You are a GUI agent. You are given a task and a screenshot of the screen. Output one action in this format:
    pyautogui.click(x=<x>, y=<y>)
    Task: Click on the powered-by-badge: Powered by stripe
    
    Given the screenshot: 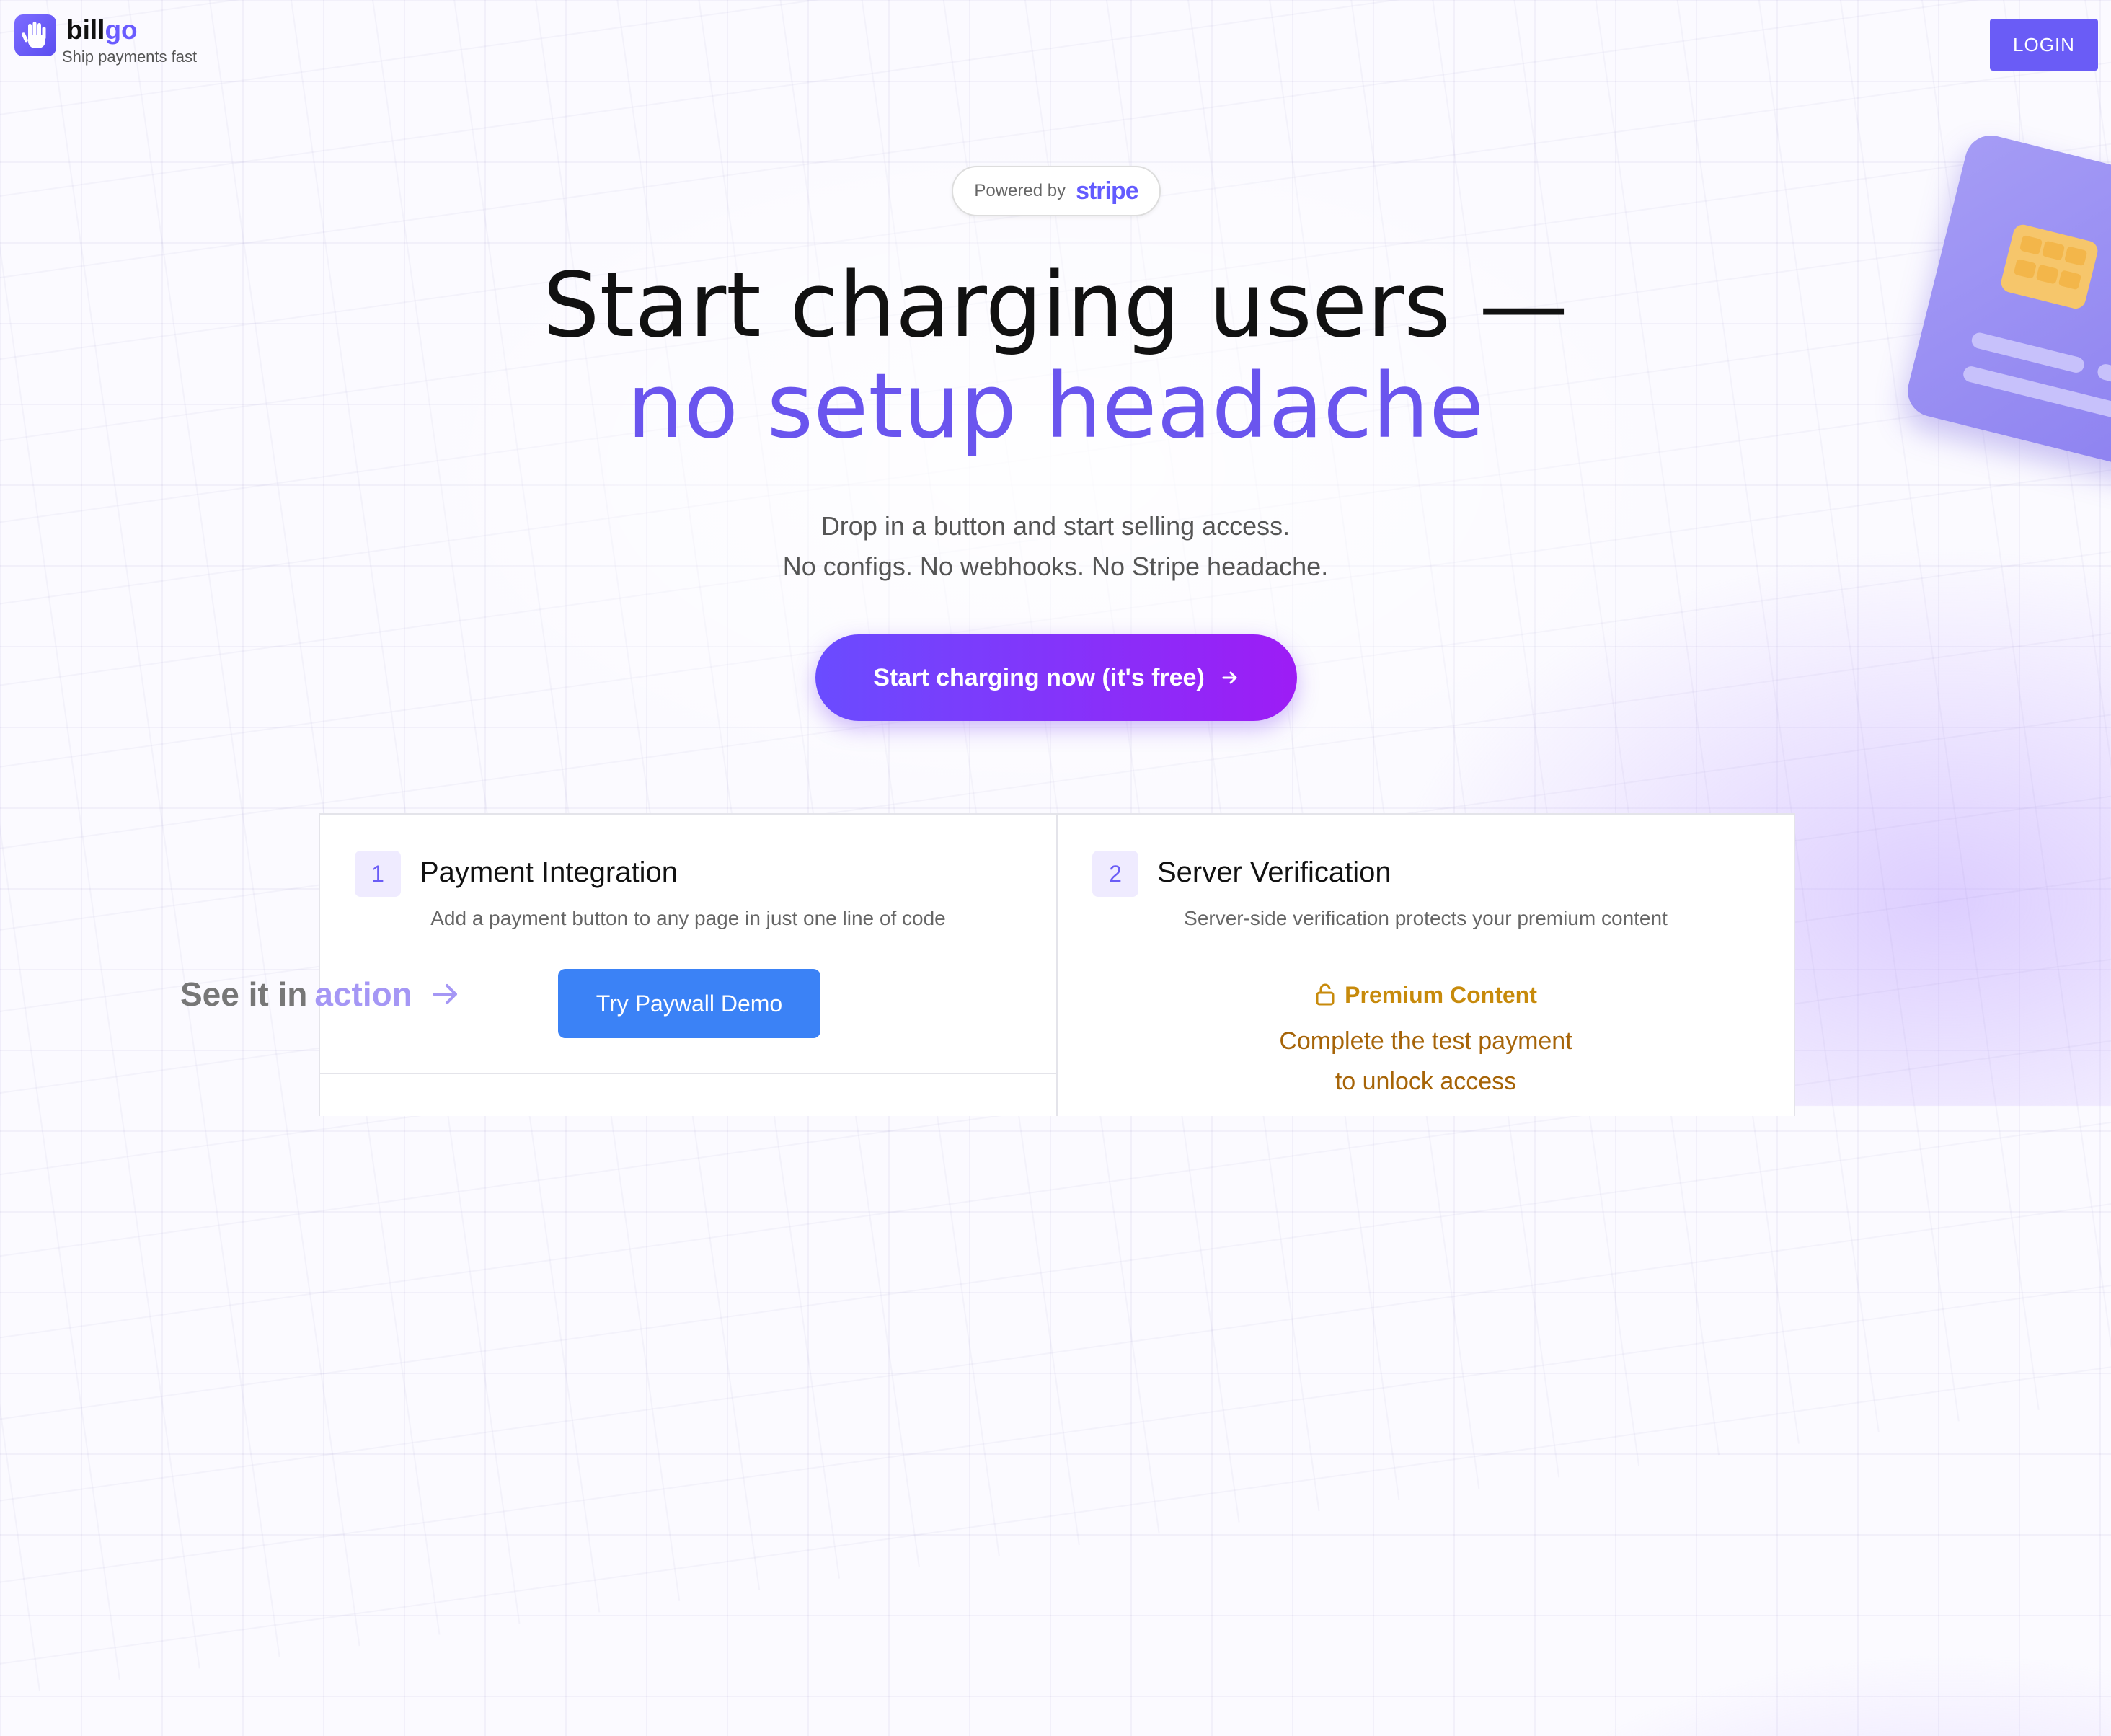 What is the action you would take?
    pyautogui.click(x=1056, y=191)
    